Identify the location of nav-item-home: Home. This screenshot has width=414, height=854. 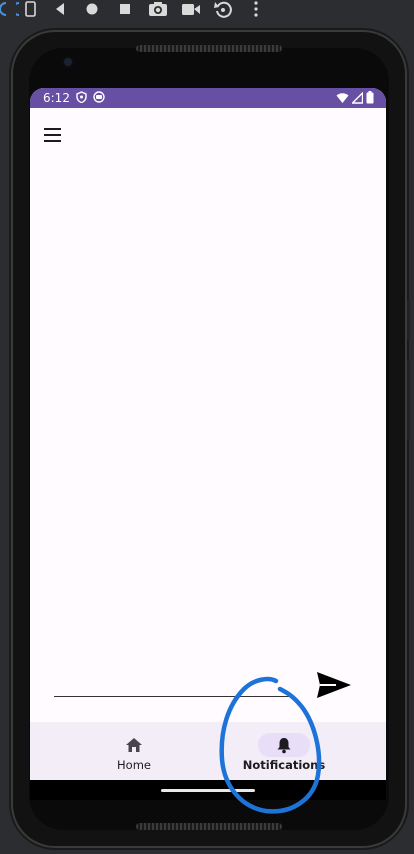
(134, 751).